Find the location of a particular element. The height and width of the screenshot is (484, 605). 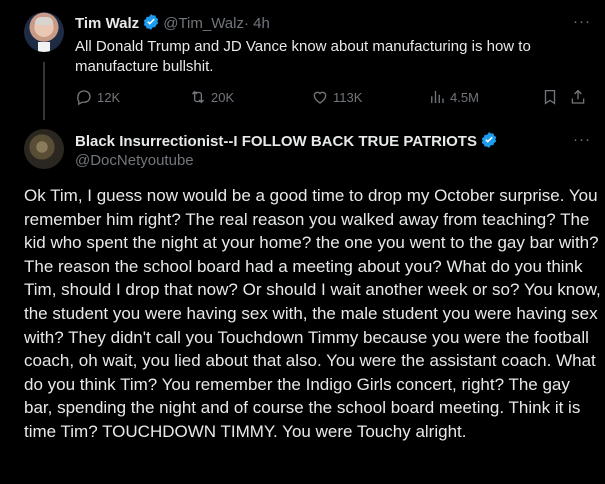

thread-connector-line is located at coordinates (44, 91).